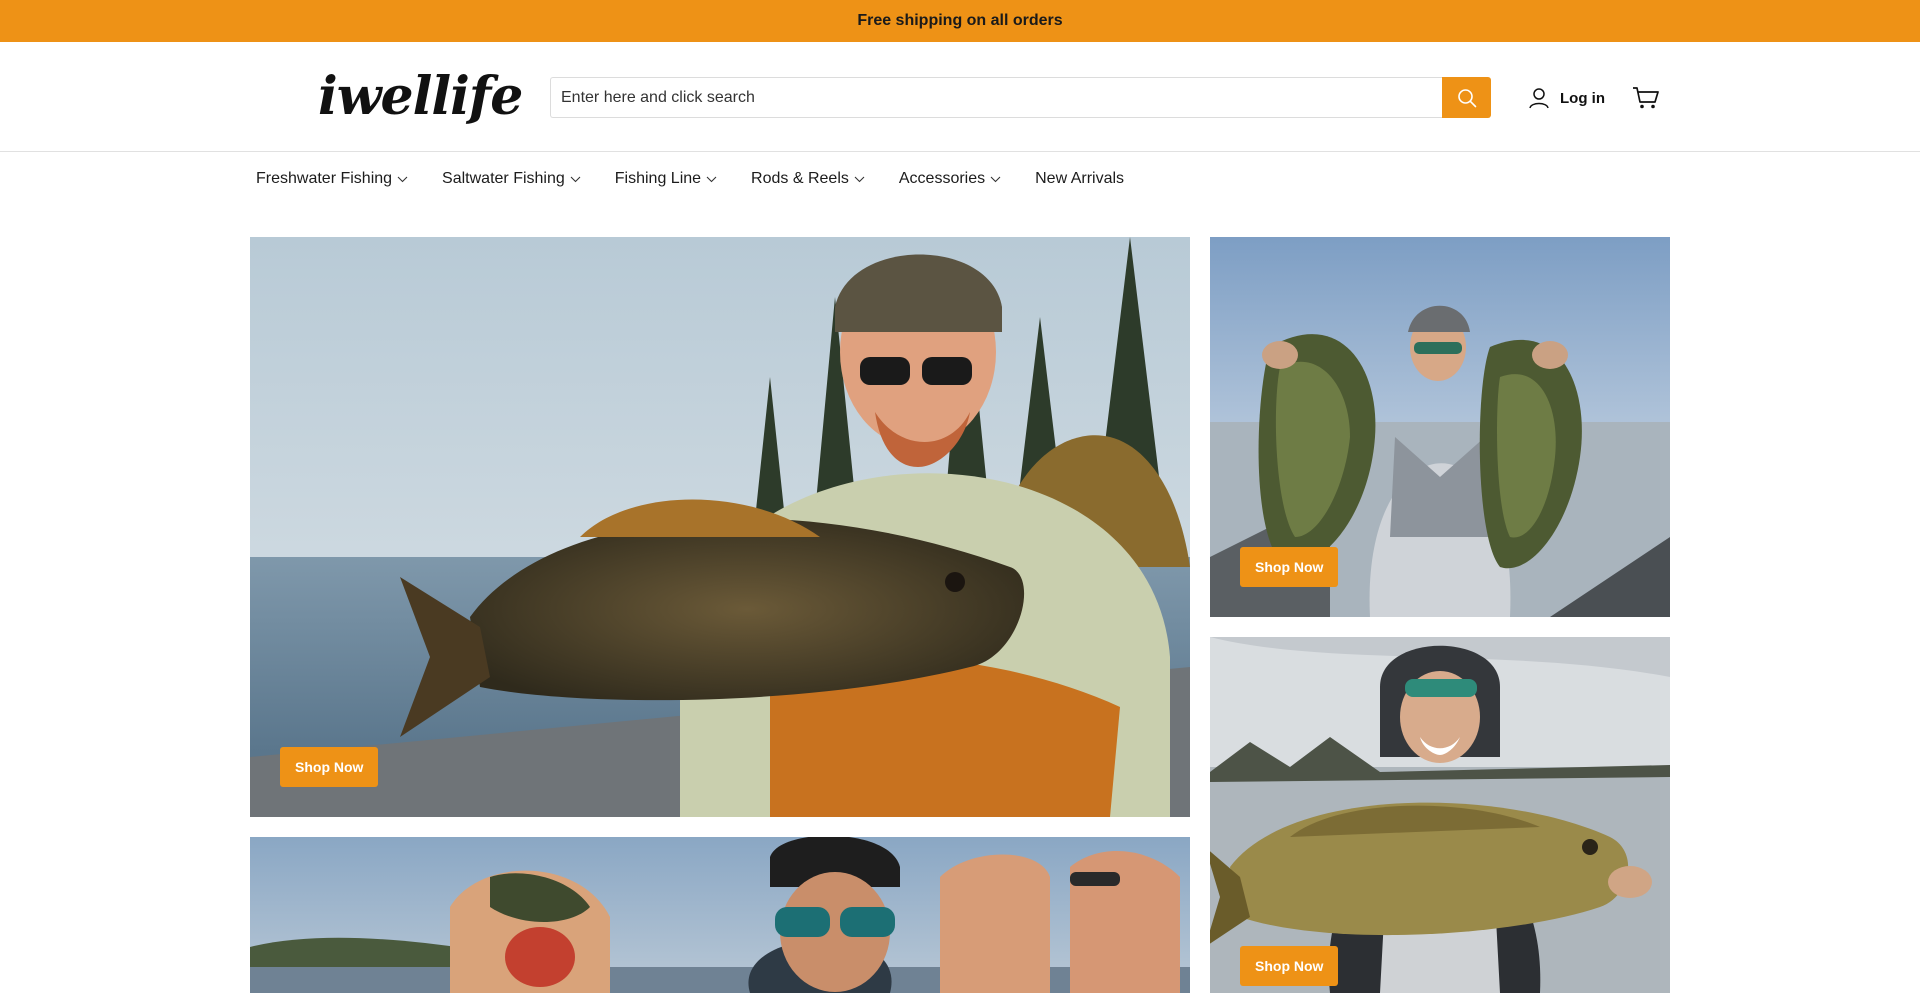 The image size is (1920, 993). What do you see at coordinates (503, 178) in the screenshot?
I see `nav-item-label: Saltwater Fishing` at bounding box center [503, 178].